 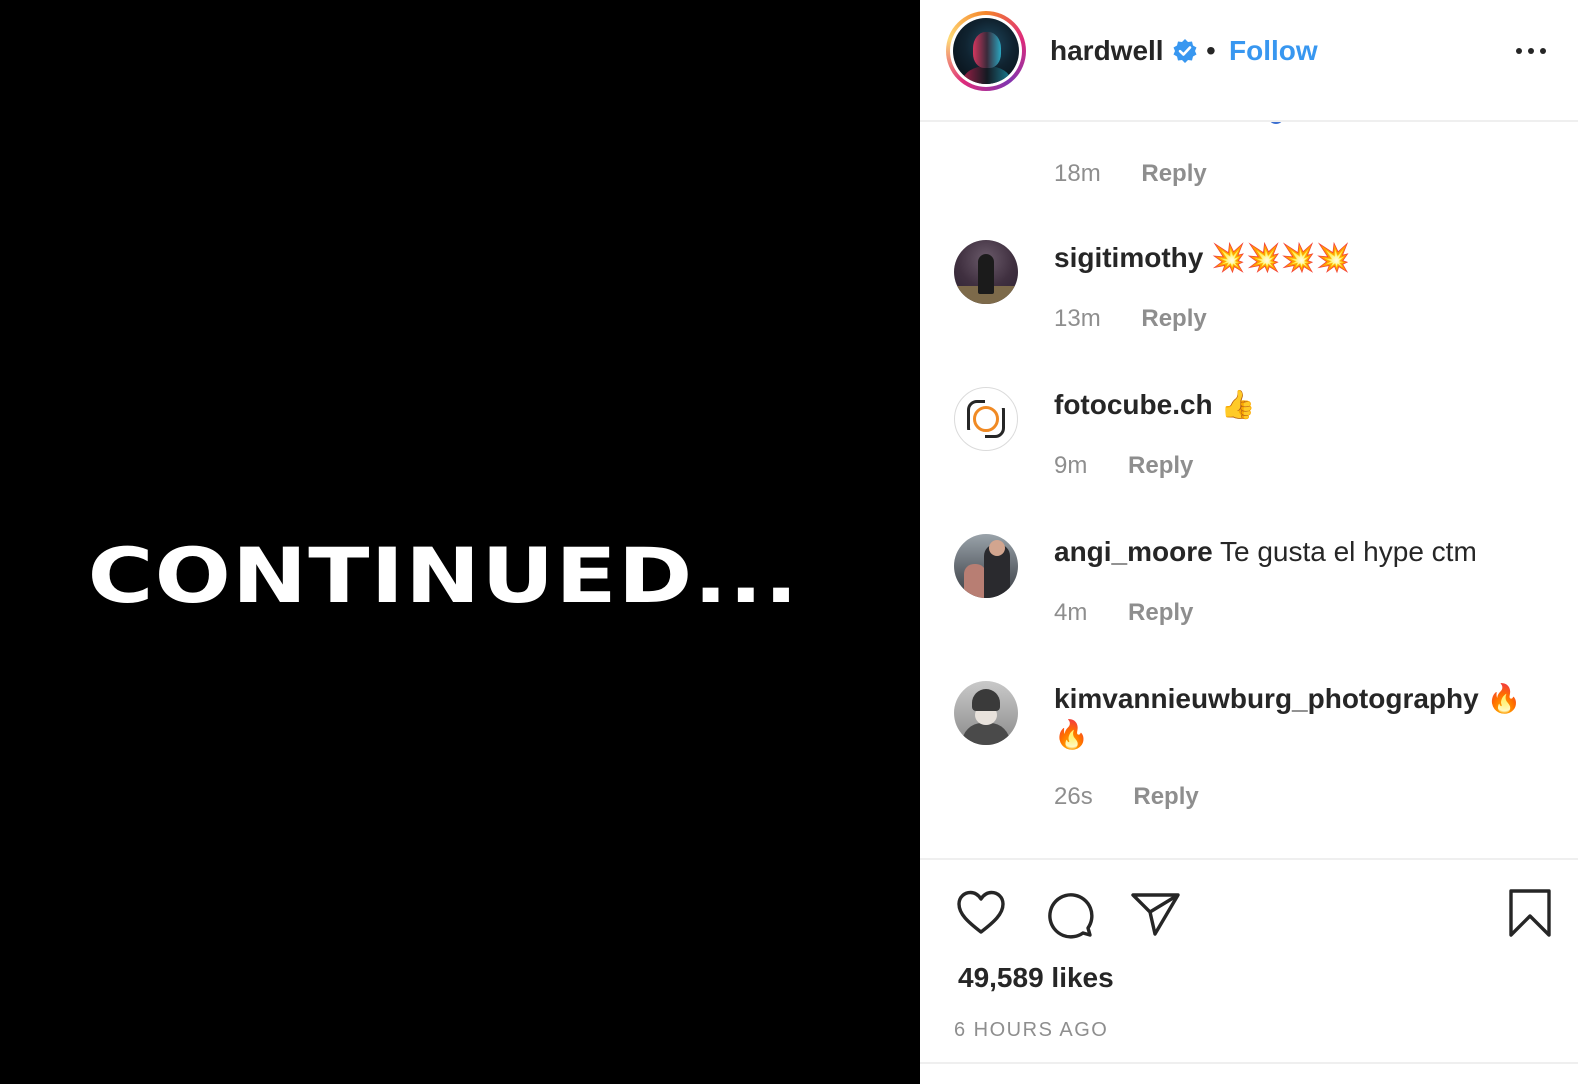 I want to click on comment-body: 👍, so click(x=1238, y=404).